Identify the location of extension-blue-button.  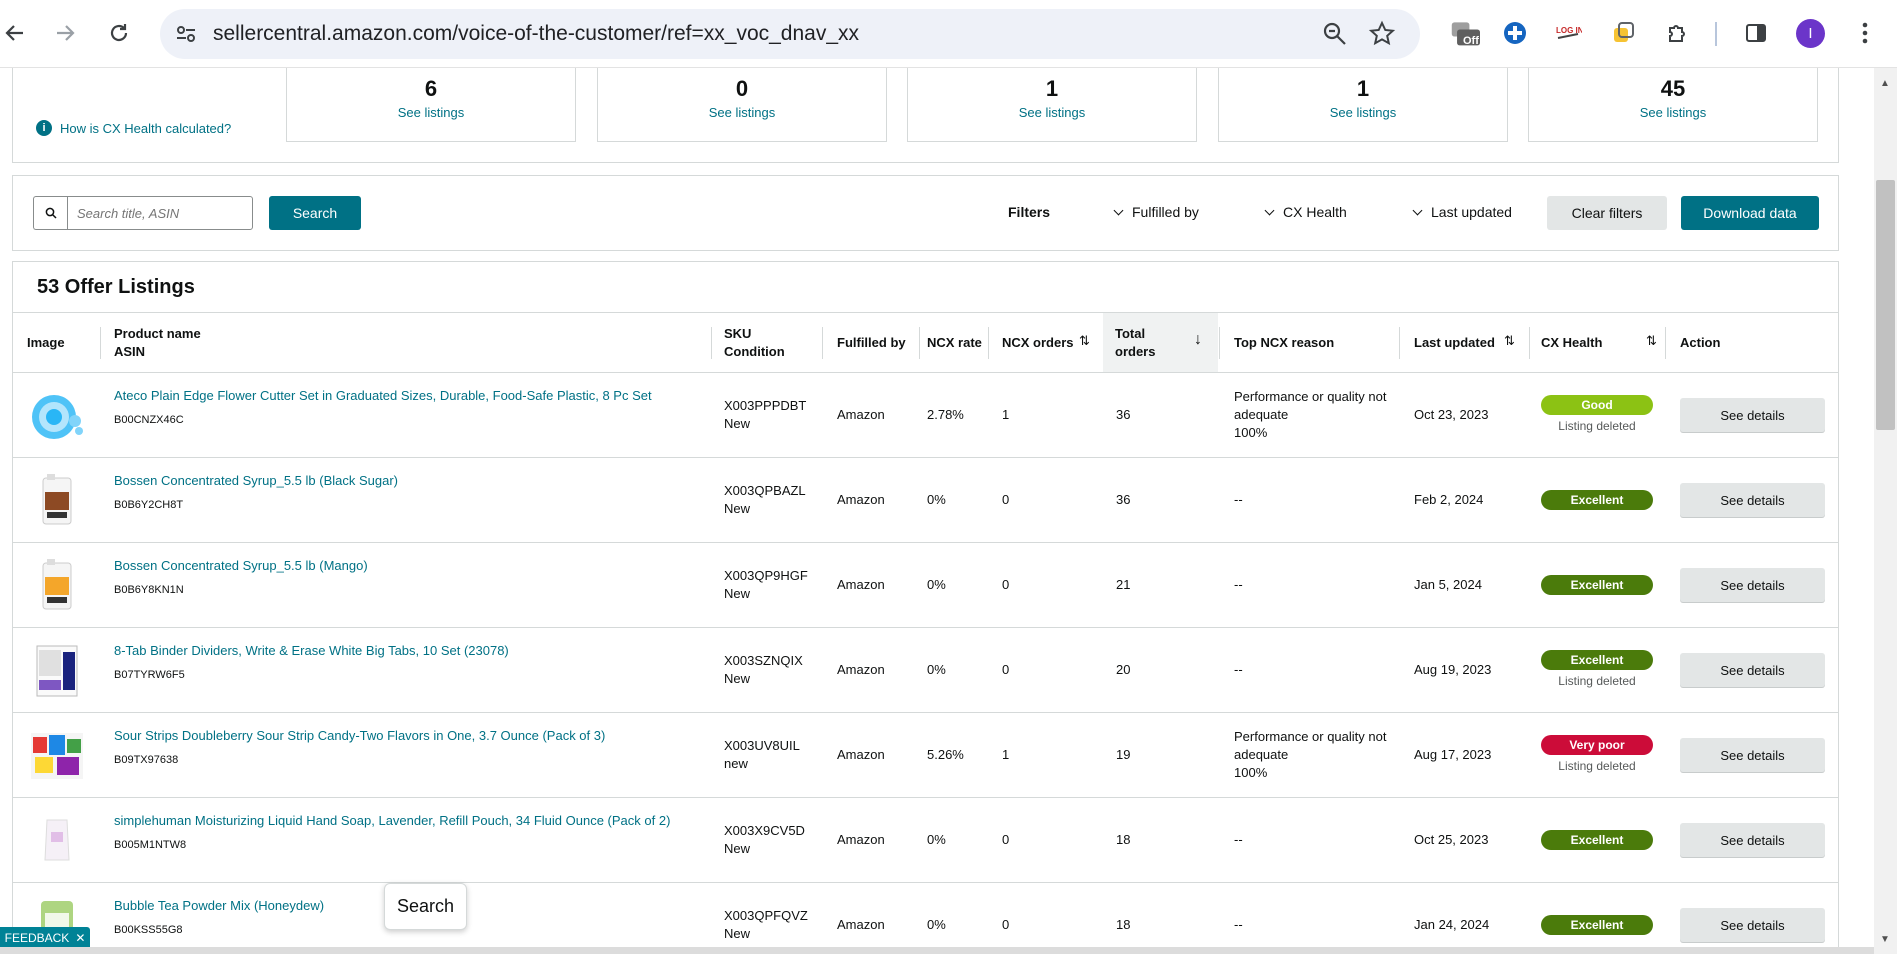
(1515, 33).